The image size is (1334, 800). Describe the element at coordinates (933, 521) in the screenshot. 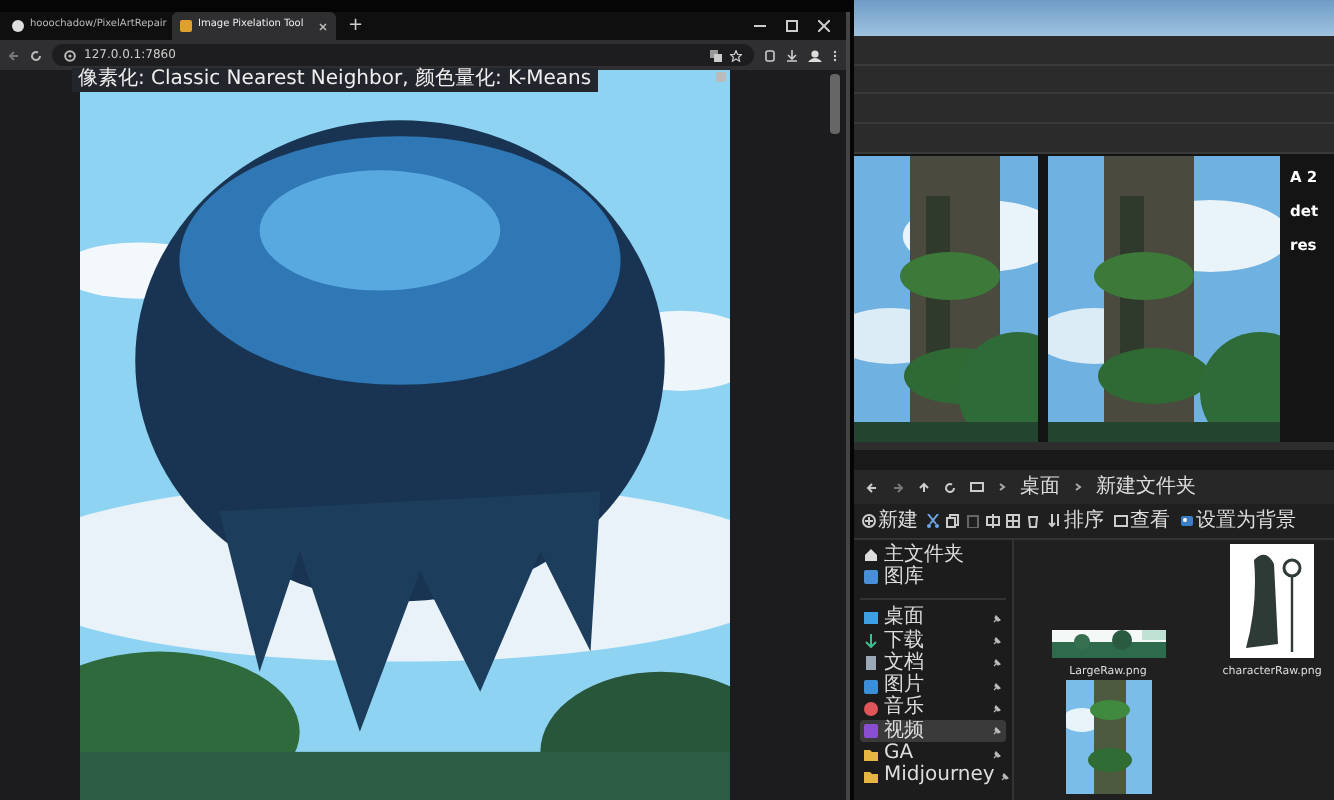

I see `cut-icon` at that location.